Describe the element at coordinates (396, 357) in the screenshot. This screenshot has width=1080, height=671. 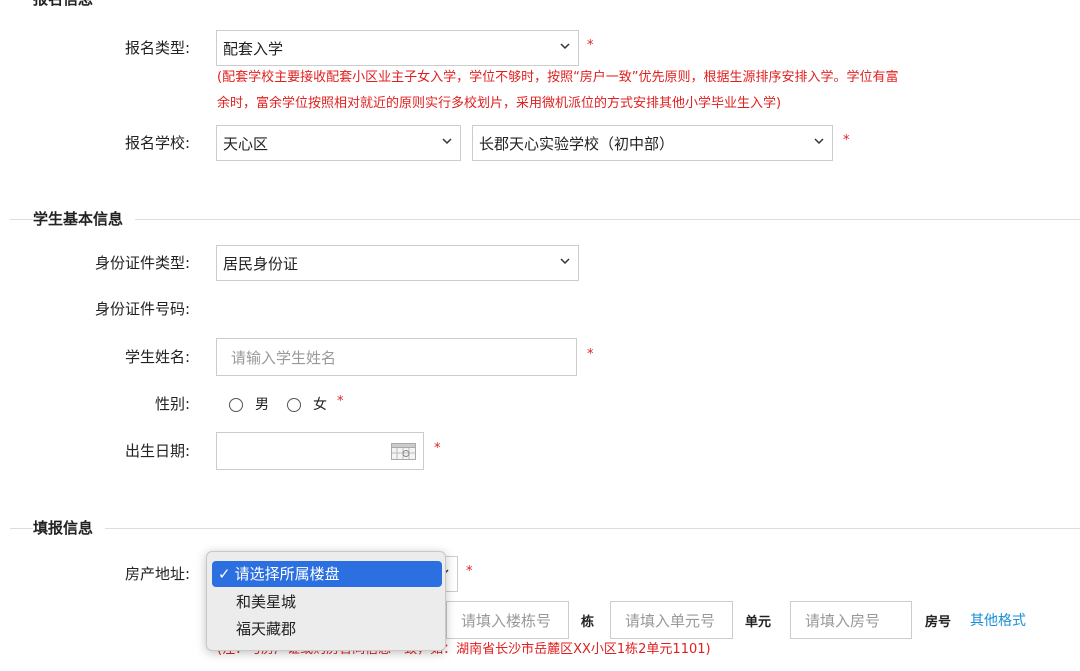
I see `student-name-input: 请输入学生姓名` at that location.